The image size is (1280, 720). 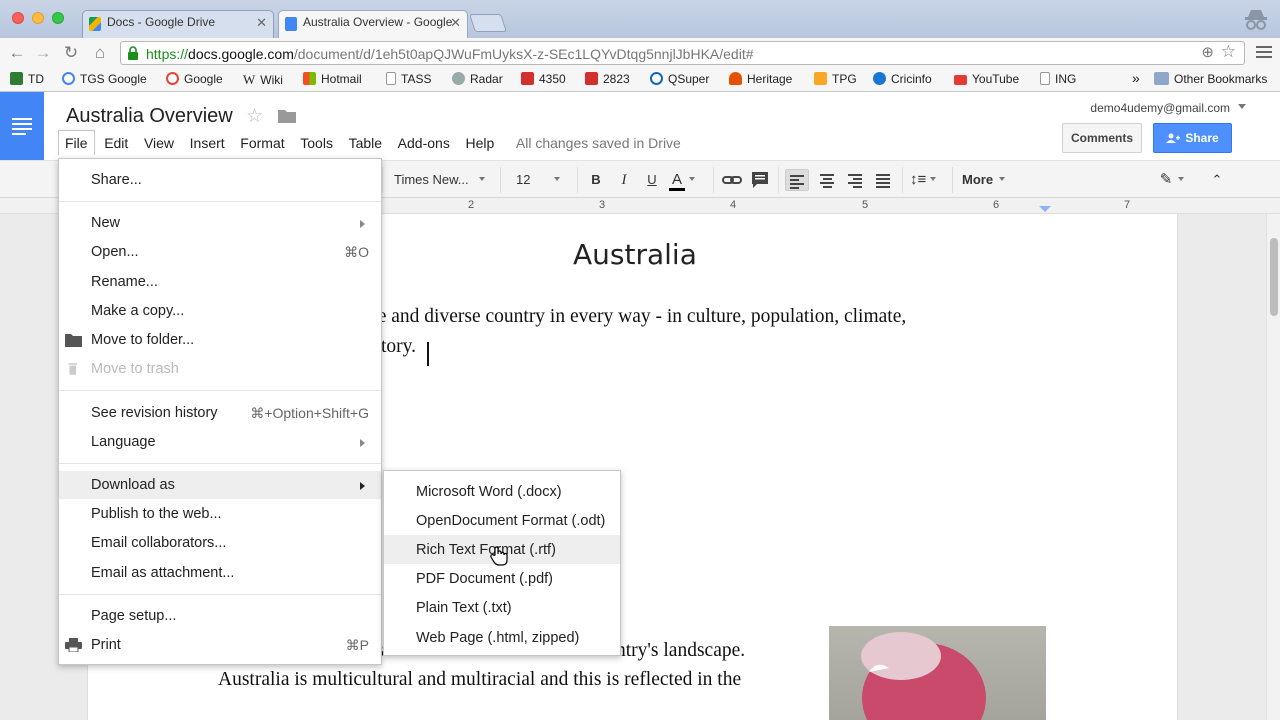 What do you see at coordinates (373, 24) in the screenshot?
I see `tab-australia-overview: Australia Overview - Google ✕` at bounding box center [373, 24].